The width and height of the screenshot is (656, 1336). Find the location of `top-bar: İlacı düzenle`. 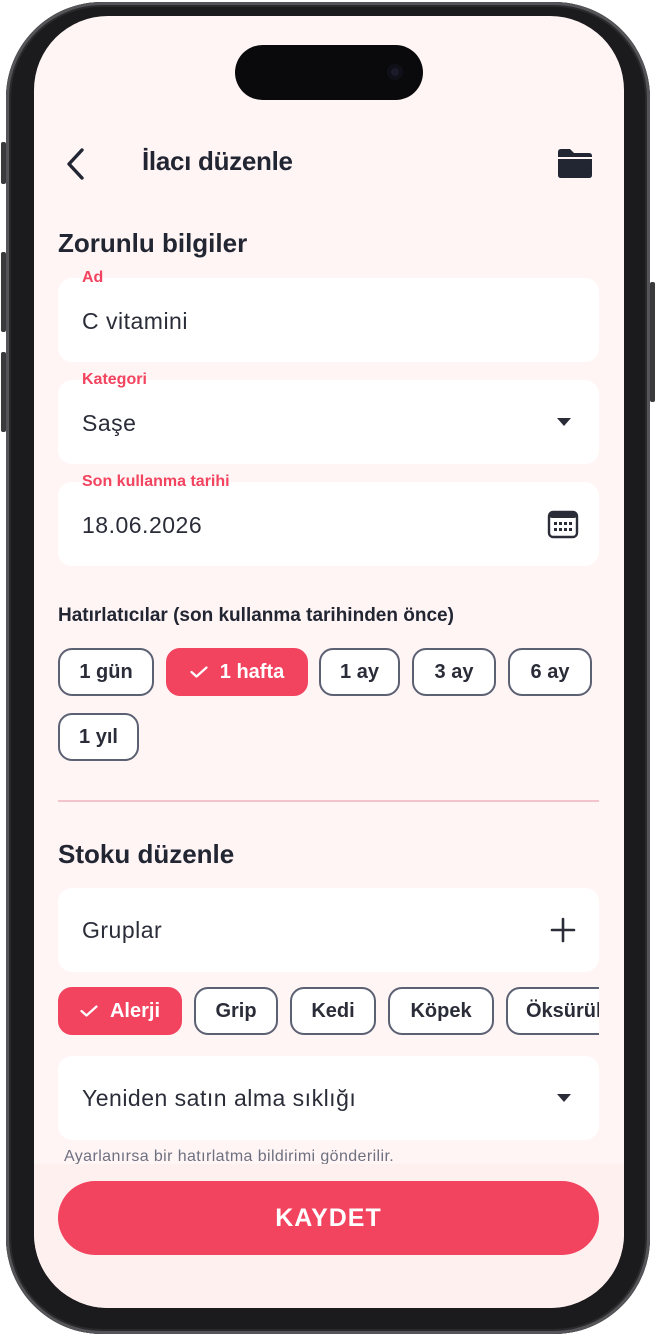

top-bar: İlacı düzenle is located at coordinates (329, 169).